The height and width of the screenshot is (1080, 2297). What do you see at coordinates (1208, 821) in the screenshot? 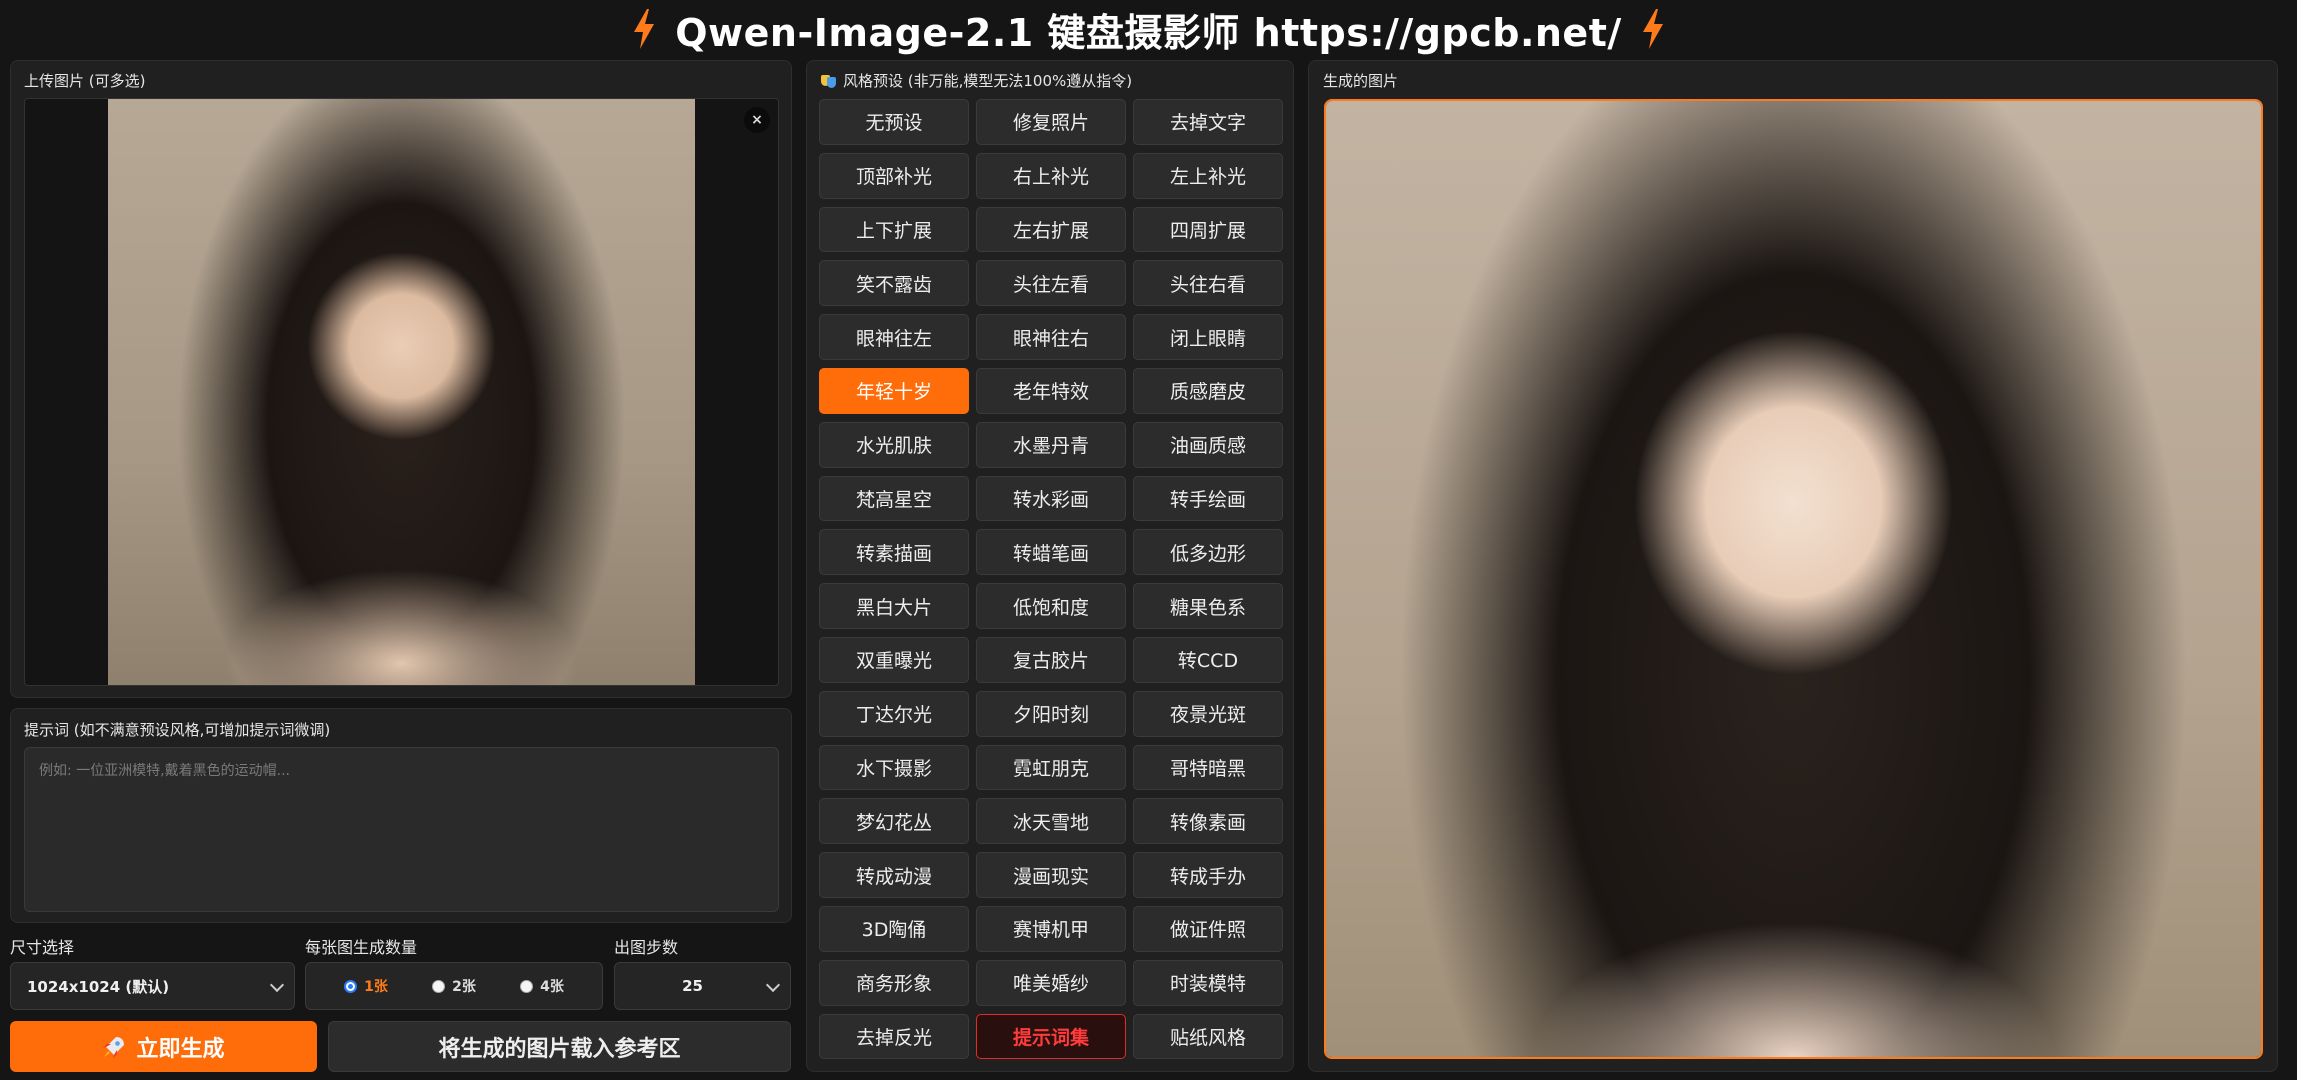
I see `preset-button: 转像素画` at bounding box center [1208, 821].